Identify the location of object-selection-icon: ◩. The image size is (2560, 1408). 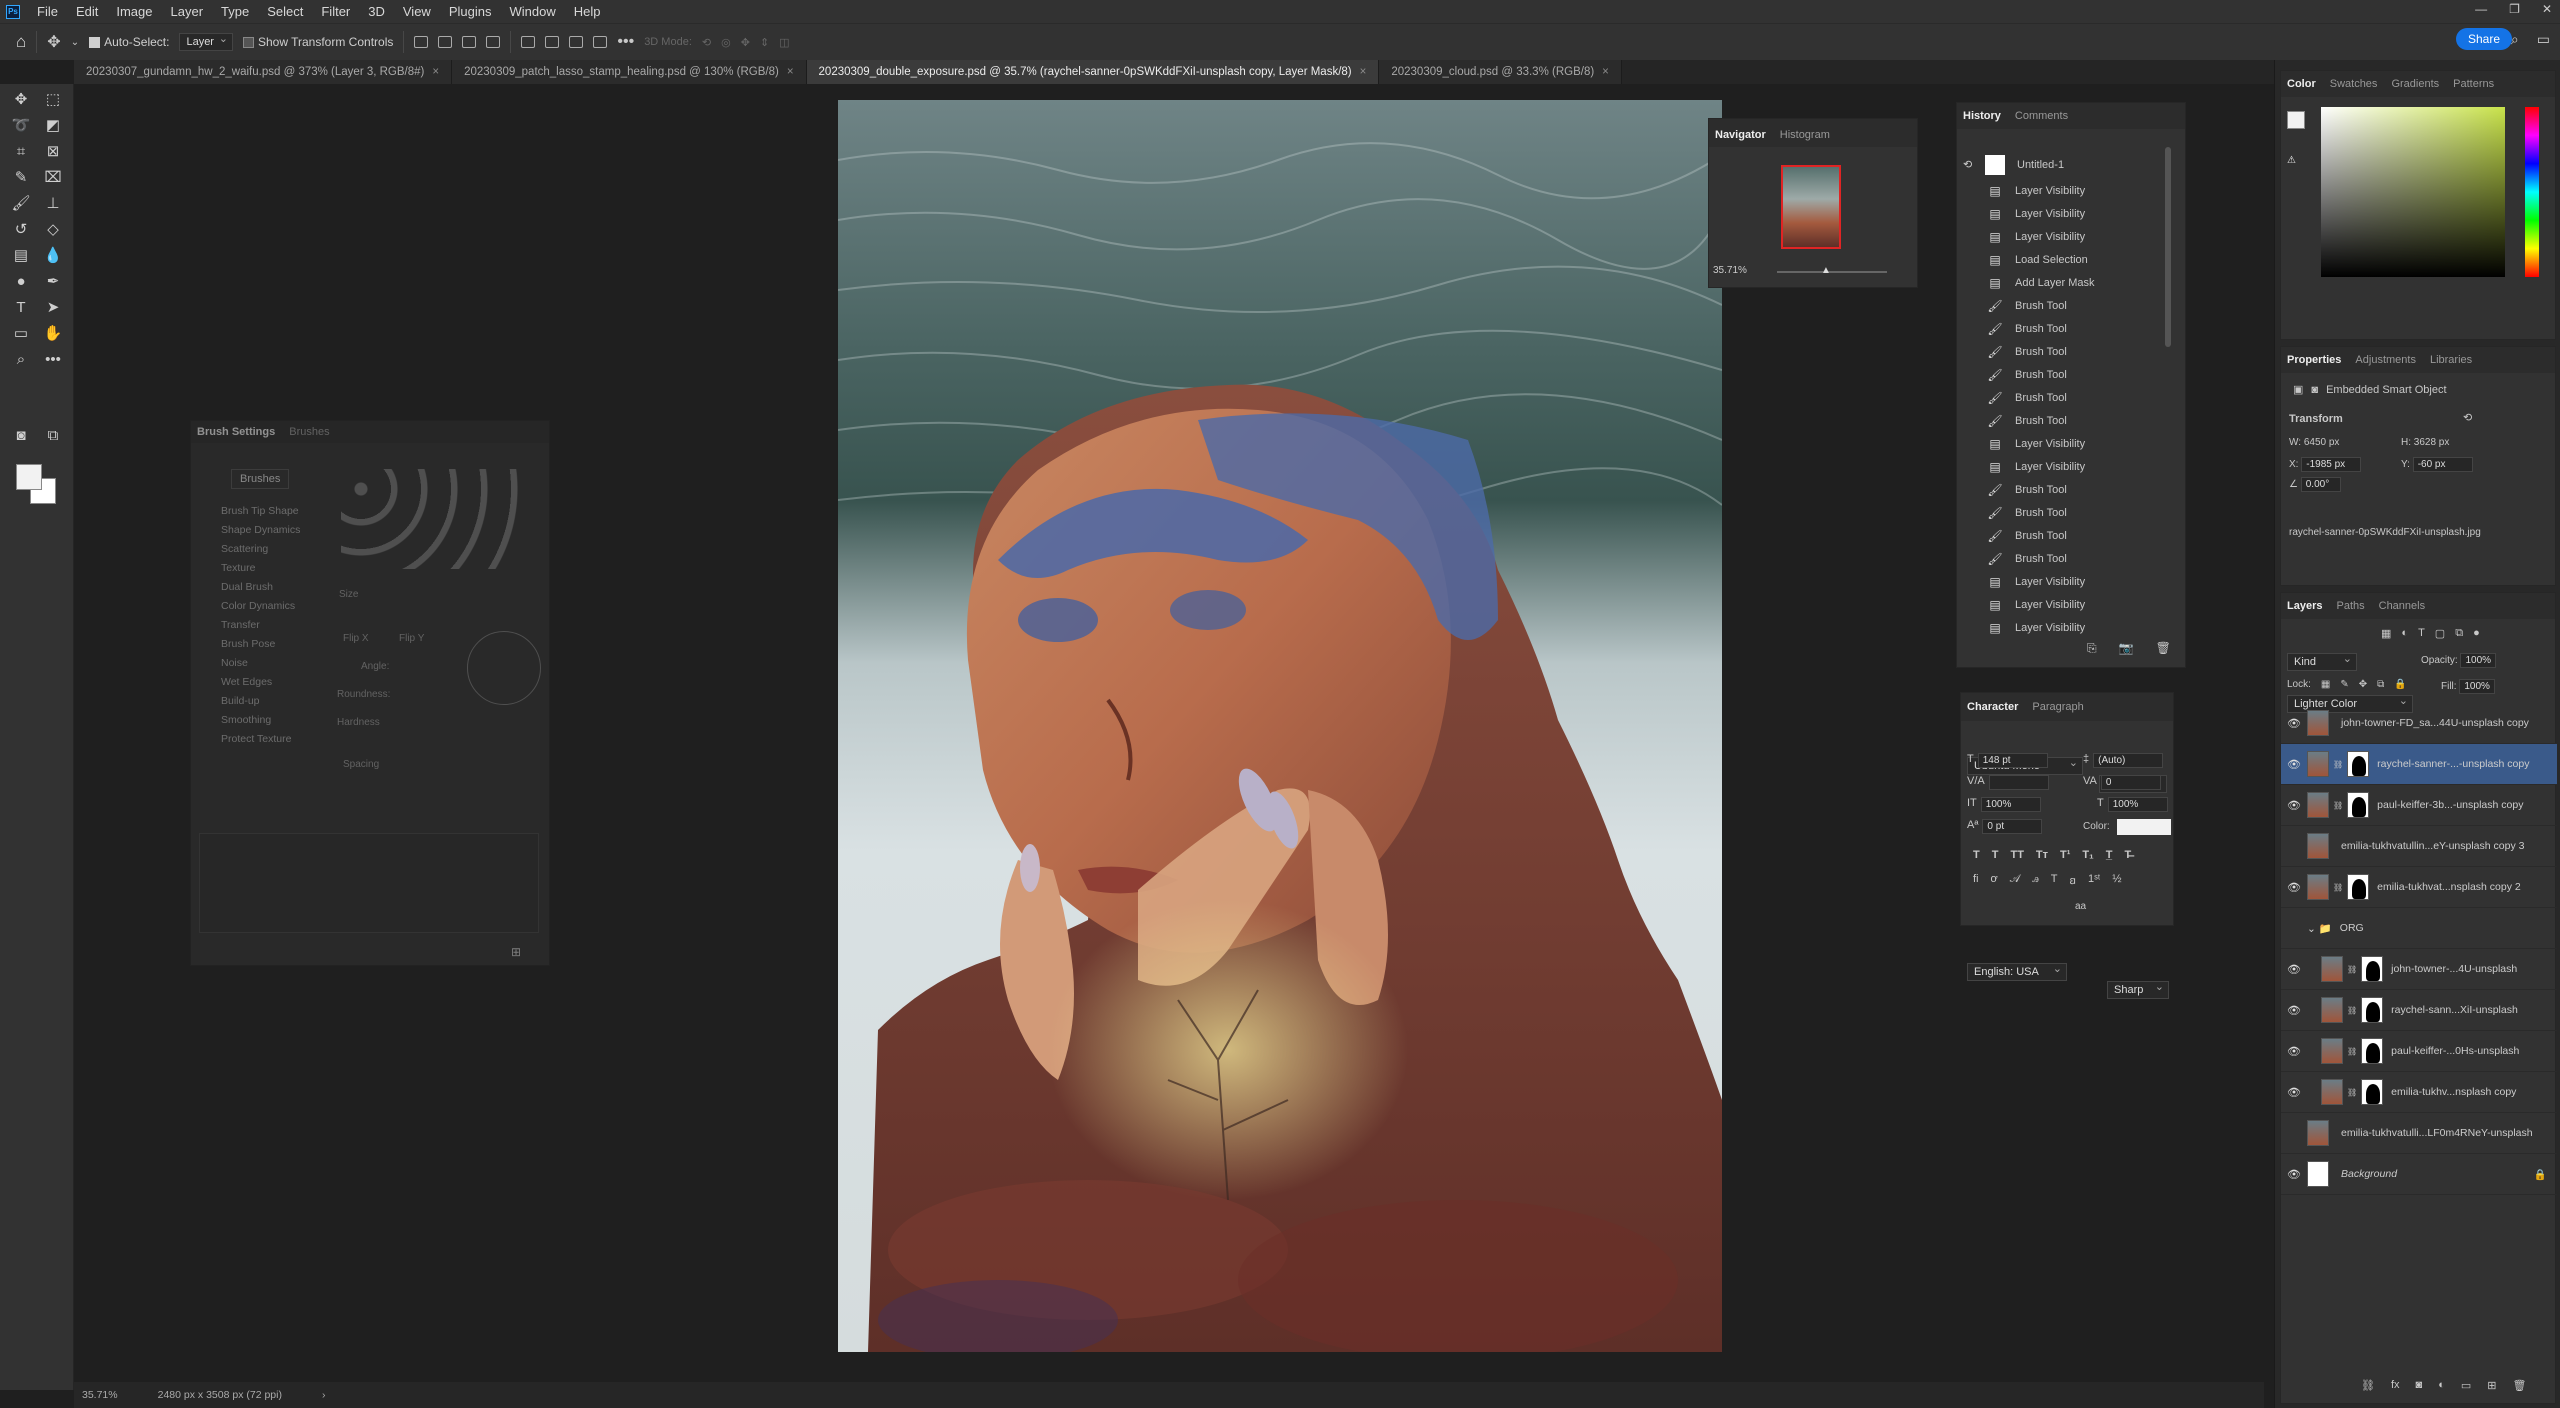
(53, 126).